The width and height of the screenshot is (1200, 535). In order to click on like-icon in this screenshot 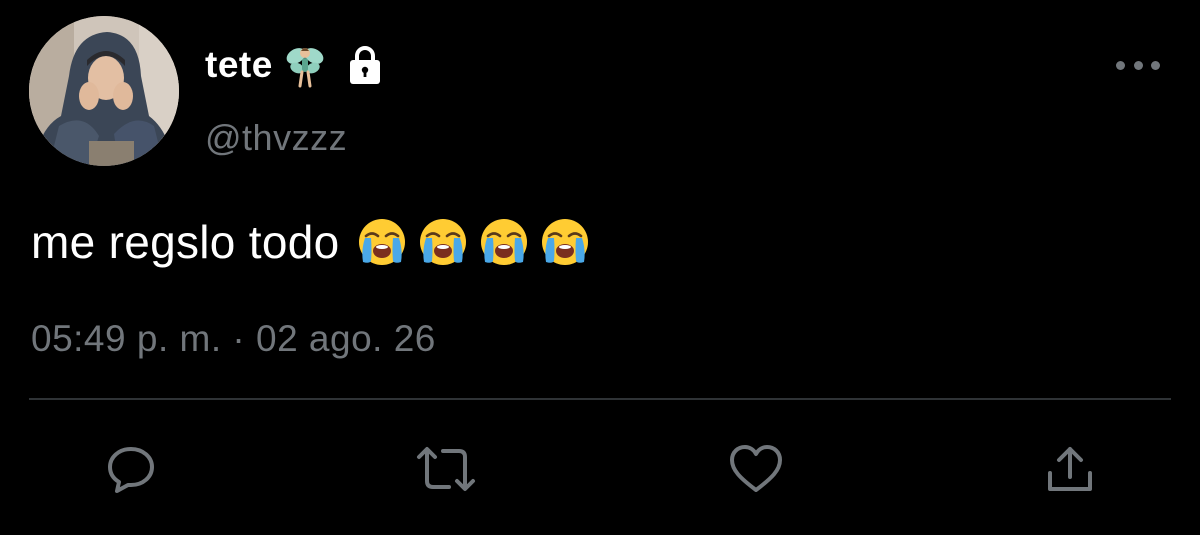, I will do `click(756, 468)`.